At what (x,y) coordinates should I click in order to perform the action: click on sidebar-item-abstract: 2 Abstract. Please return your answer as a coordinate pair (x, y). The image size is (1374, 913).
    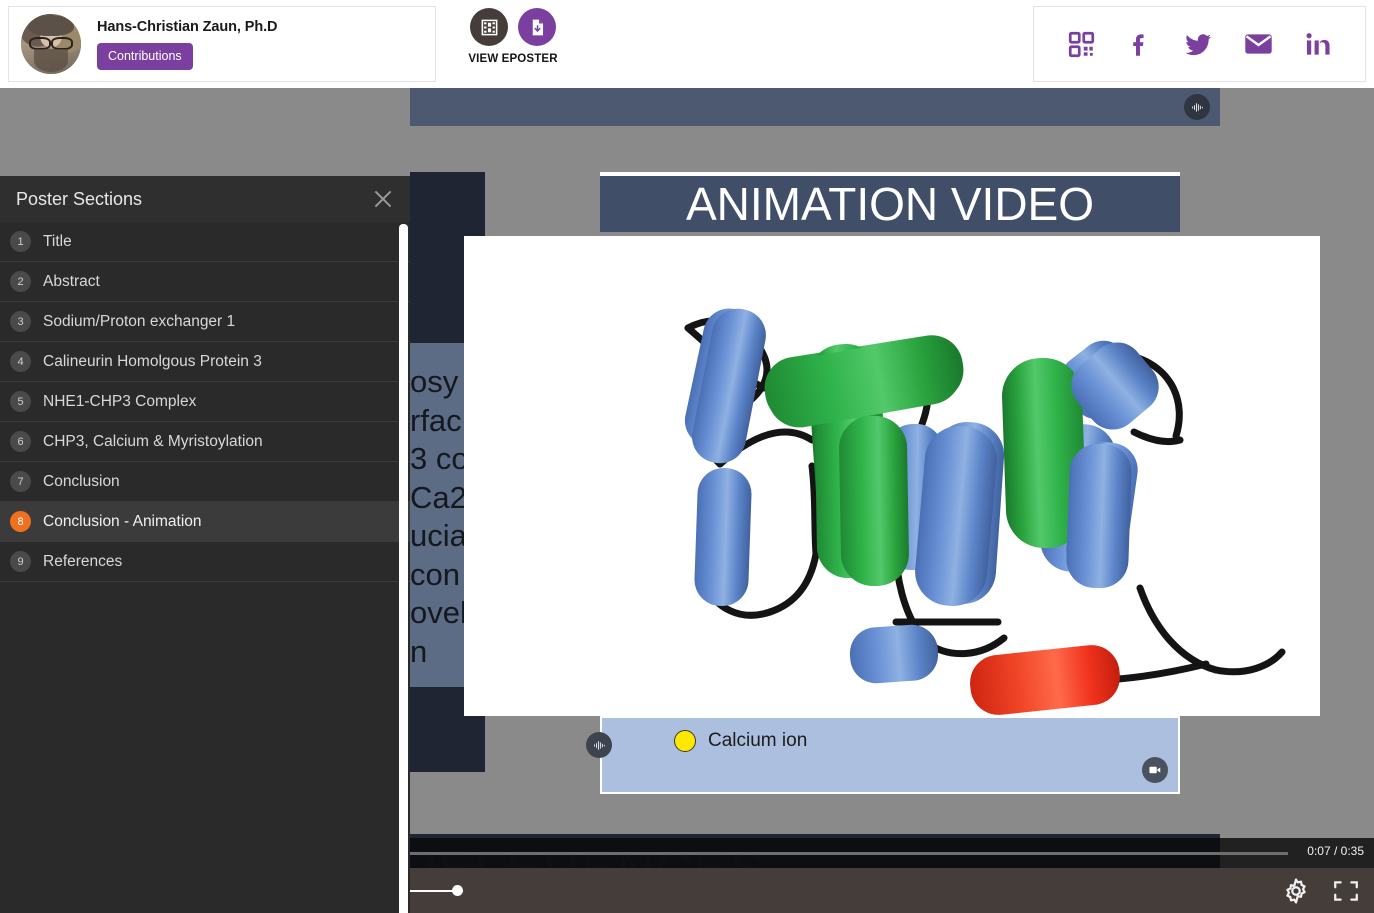
    Looking at the image, I should click on (205, 282).